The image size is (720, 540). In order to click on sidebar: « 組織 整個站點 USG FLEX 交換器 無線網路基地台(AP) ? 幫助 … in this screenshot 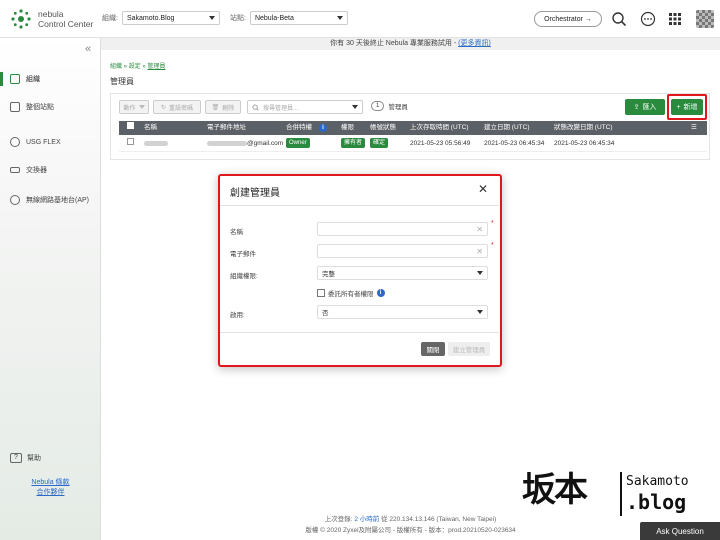, I will do `click(50, 289)`.